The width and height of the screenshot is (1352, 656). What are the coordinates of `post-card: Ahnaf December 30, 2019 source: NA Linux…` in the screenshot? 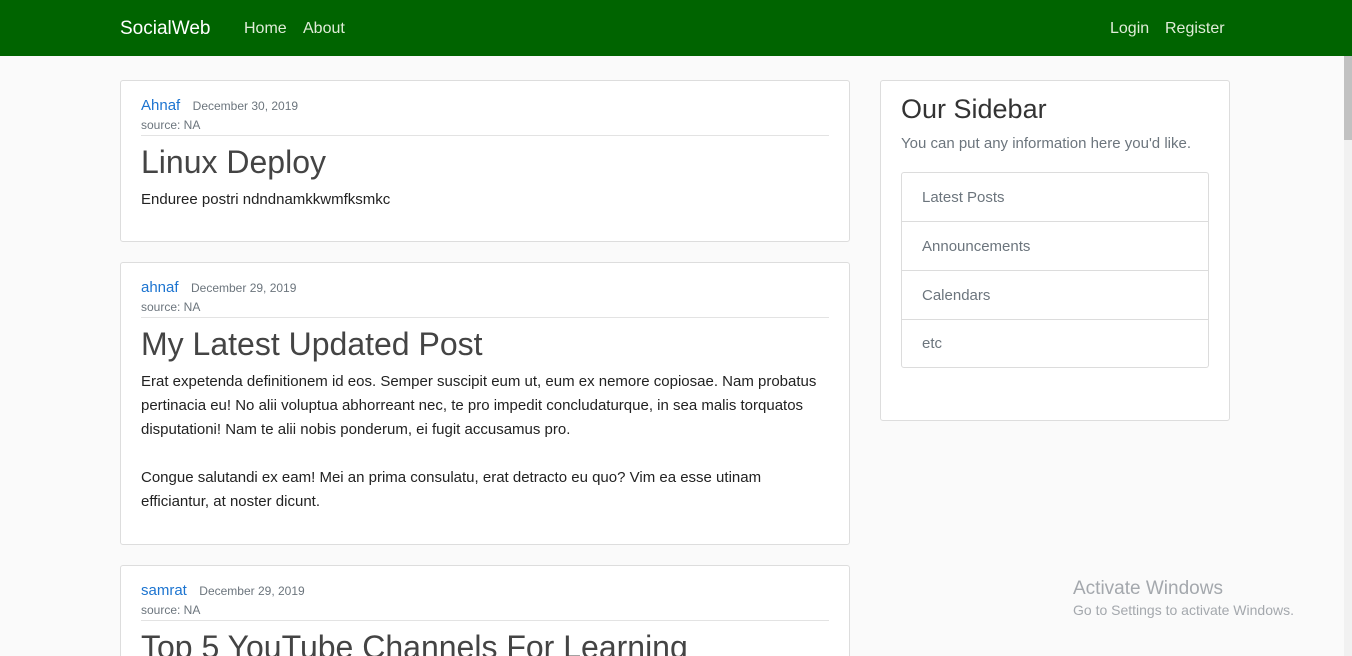 It's located at (485, 161).